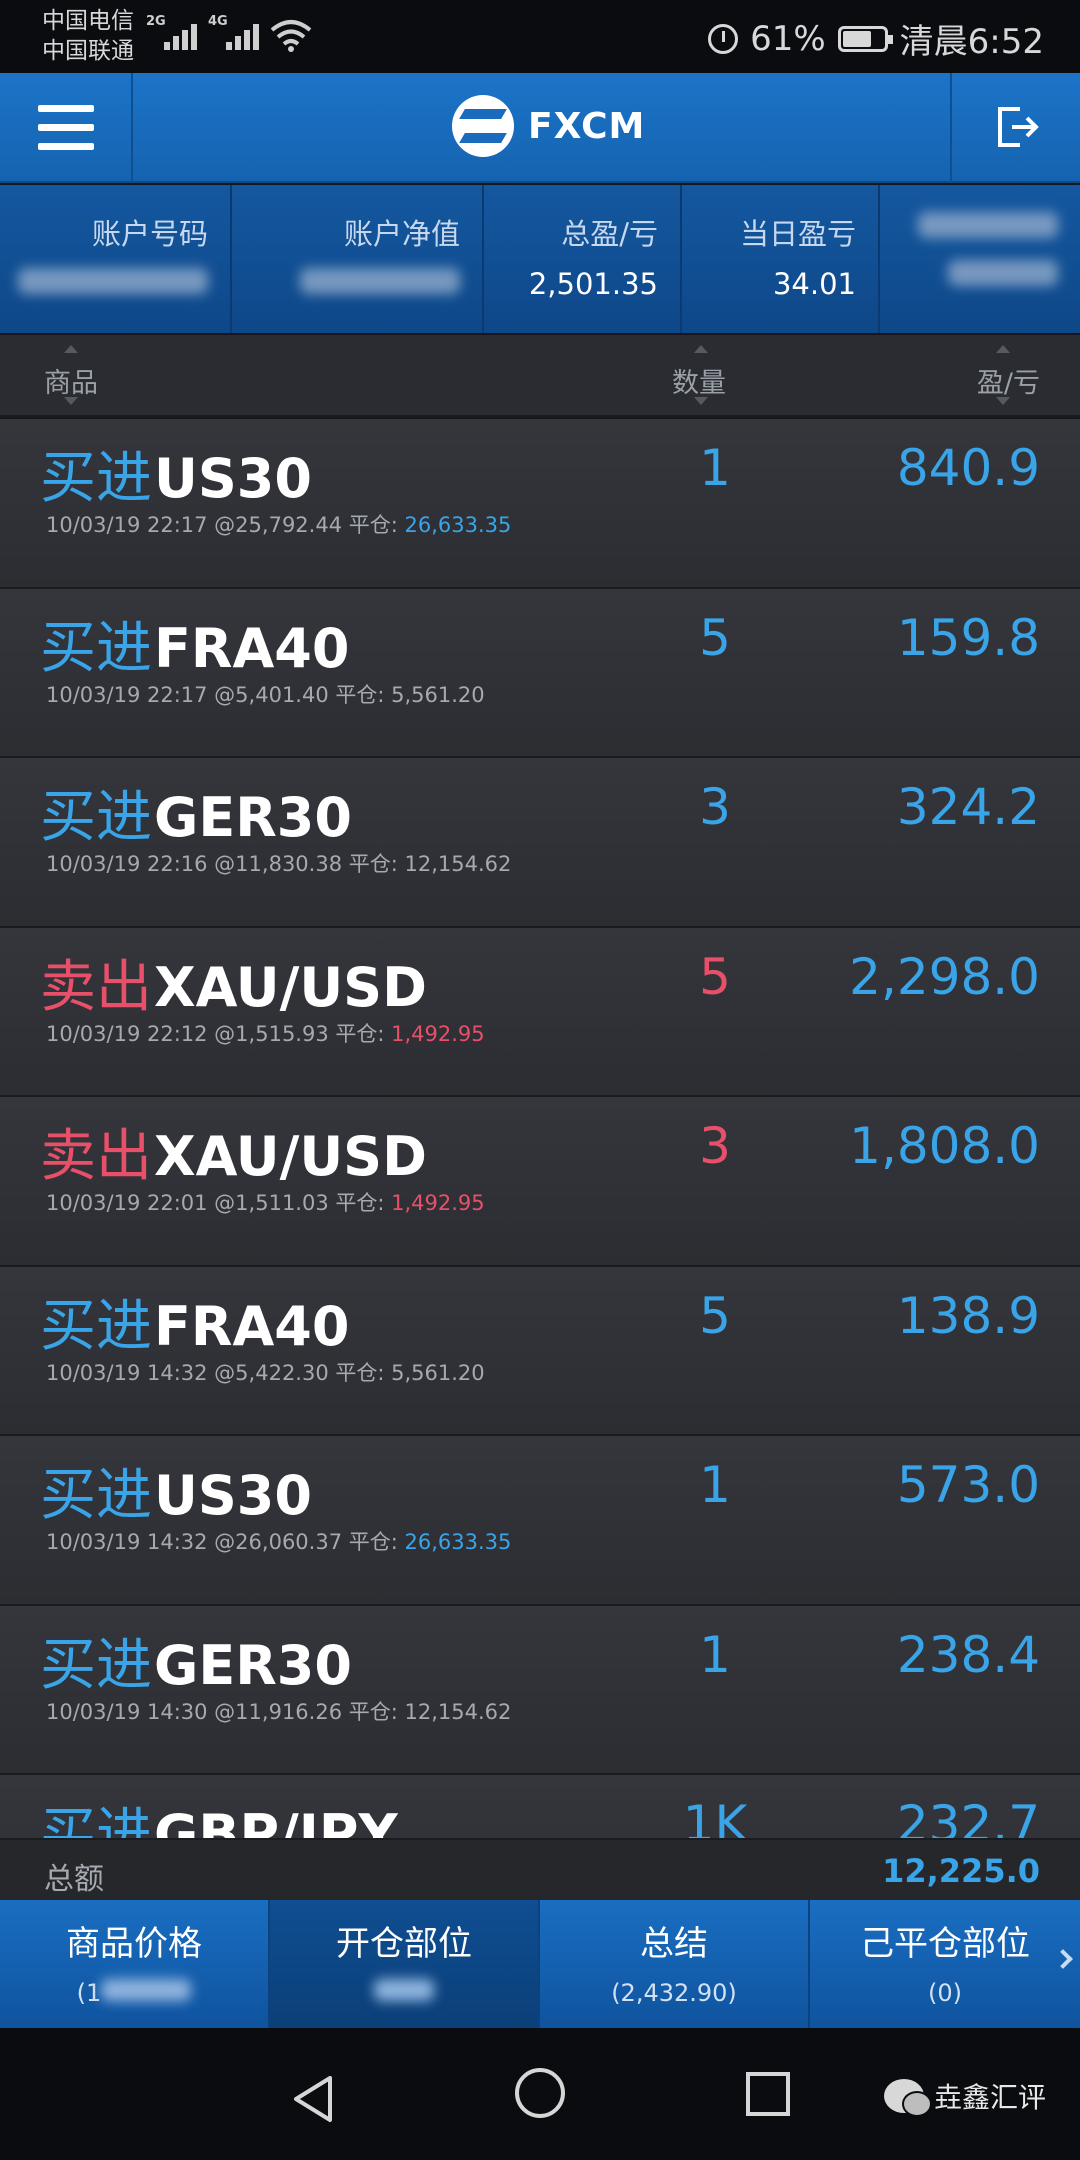 The image size is (1080, 2160). I want to click on instrument-symbol: FRA40, so click(252, 648).